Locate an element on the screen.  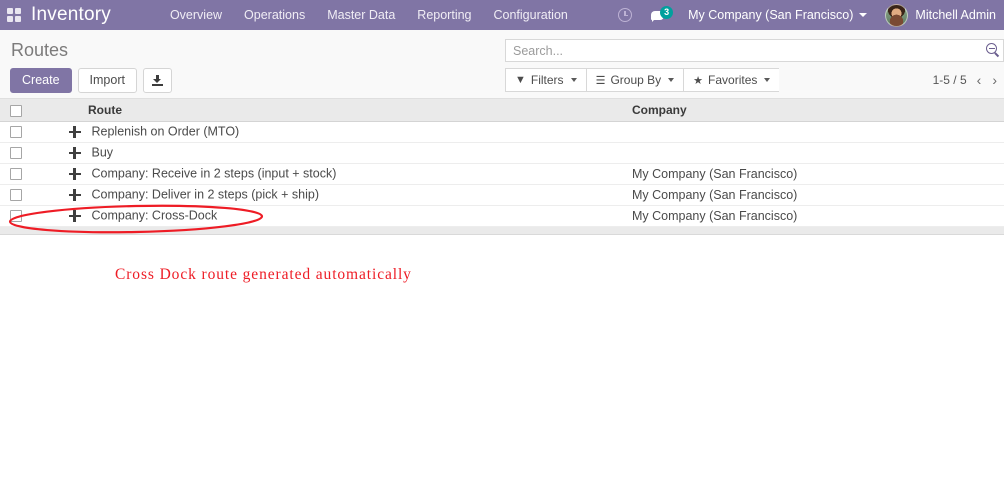
control-panel-buttons: Create Import is located at coordinates (91, 80).